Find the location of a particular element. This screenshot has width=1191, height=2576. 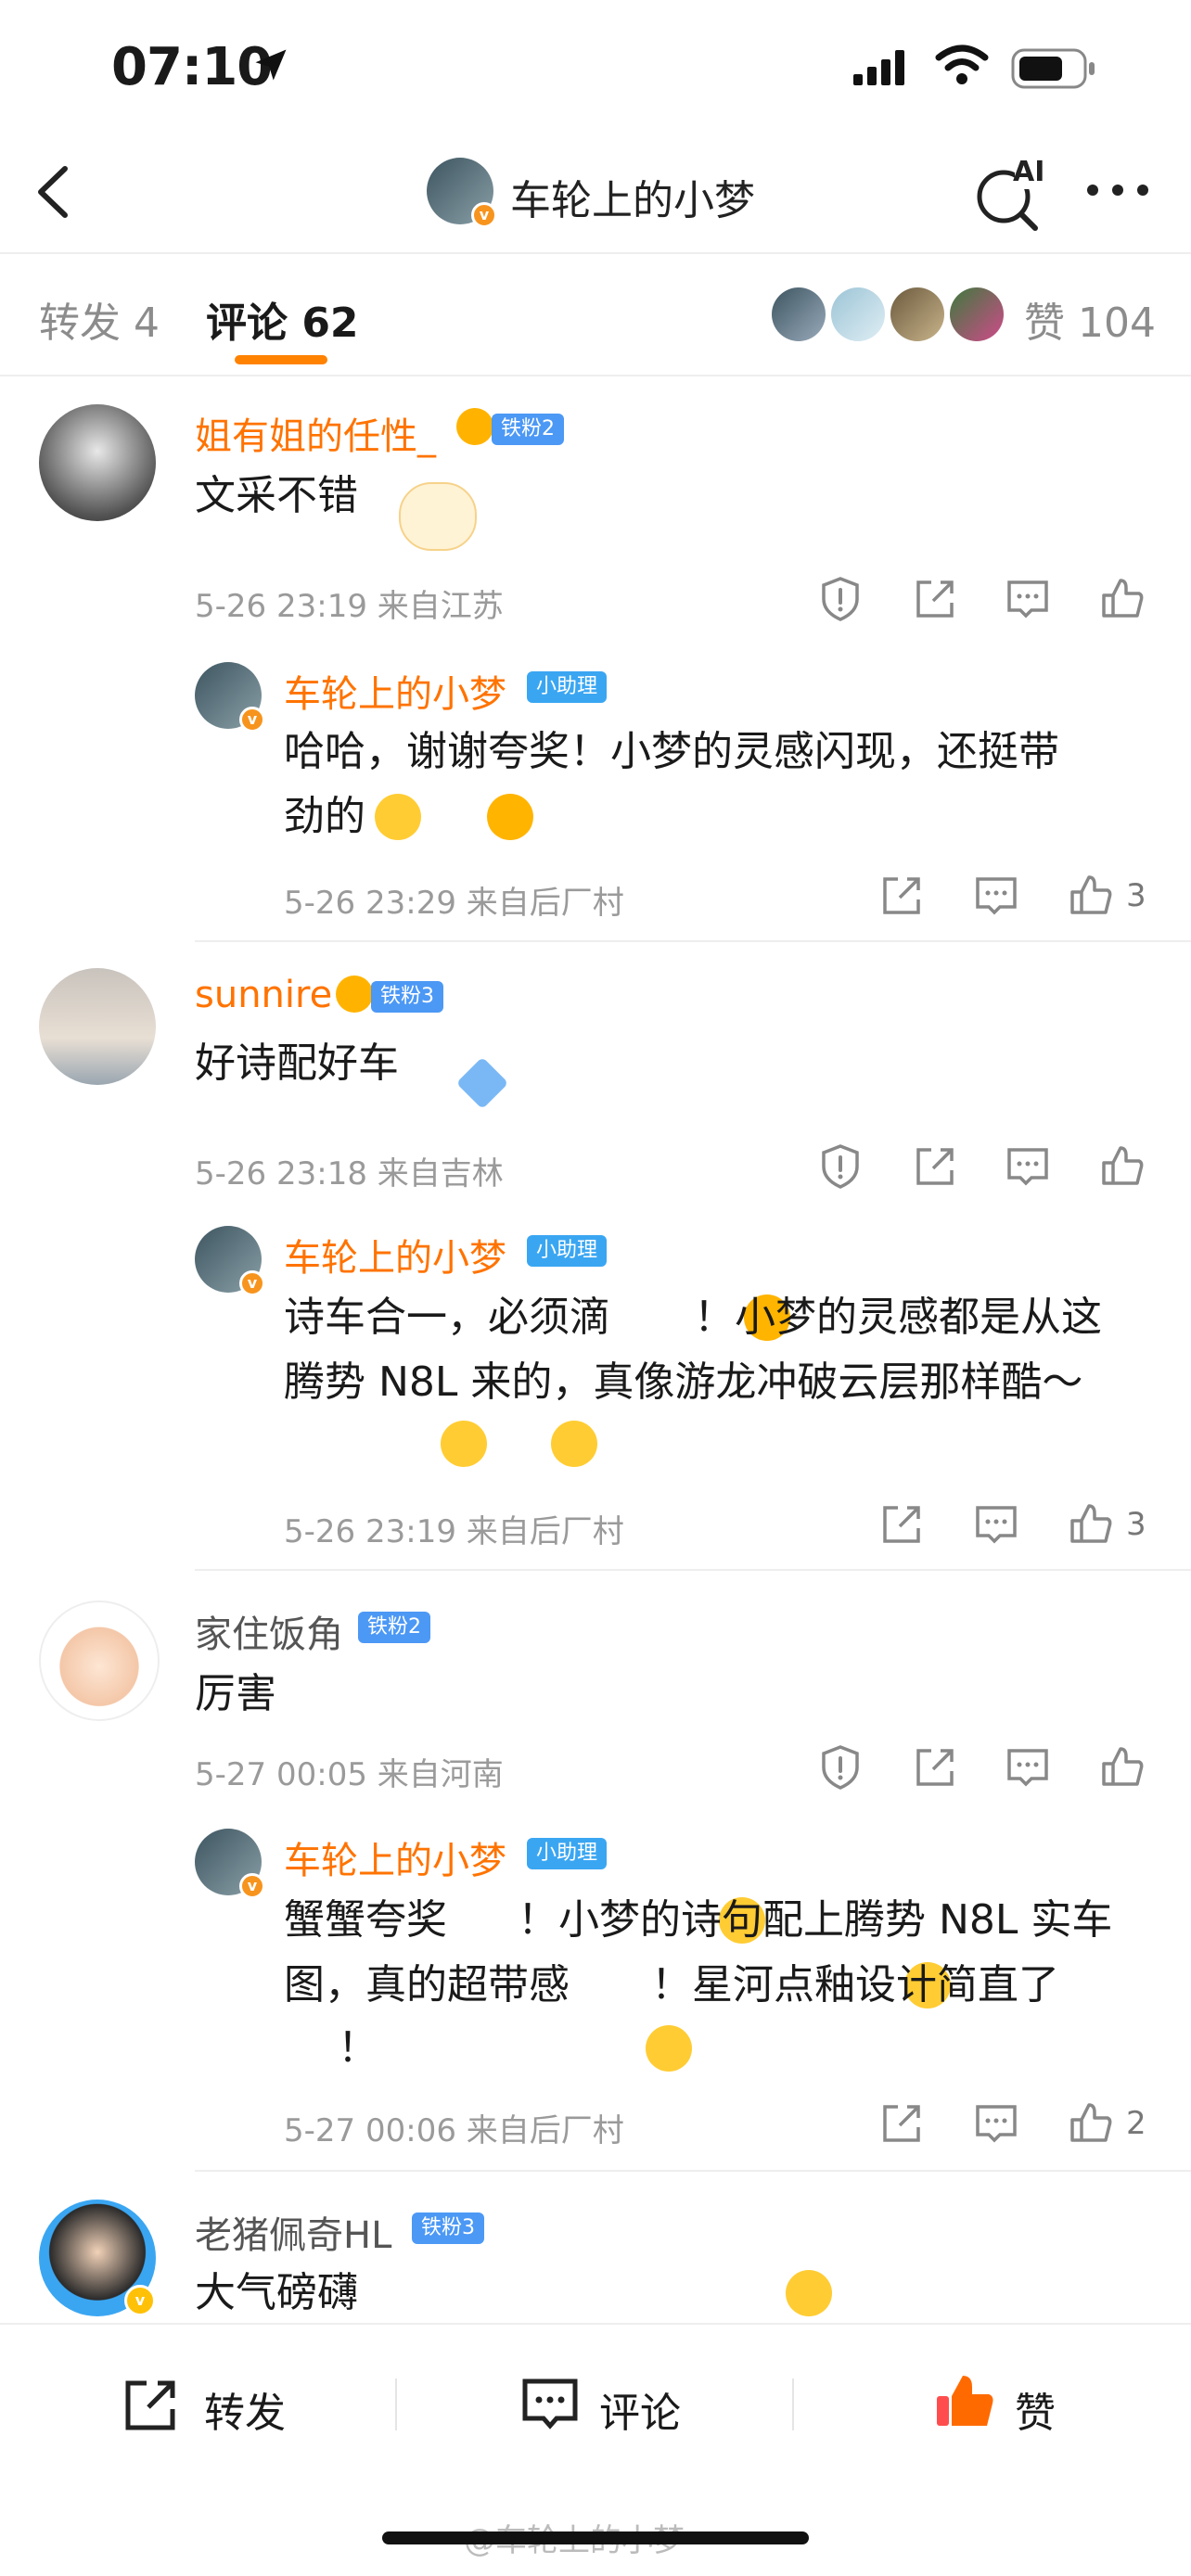

tab-likes: 赞 104 is located at coordinates (1090, 319).